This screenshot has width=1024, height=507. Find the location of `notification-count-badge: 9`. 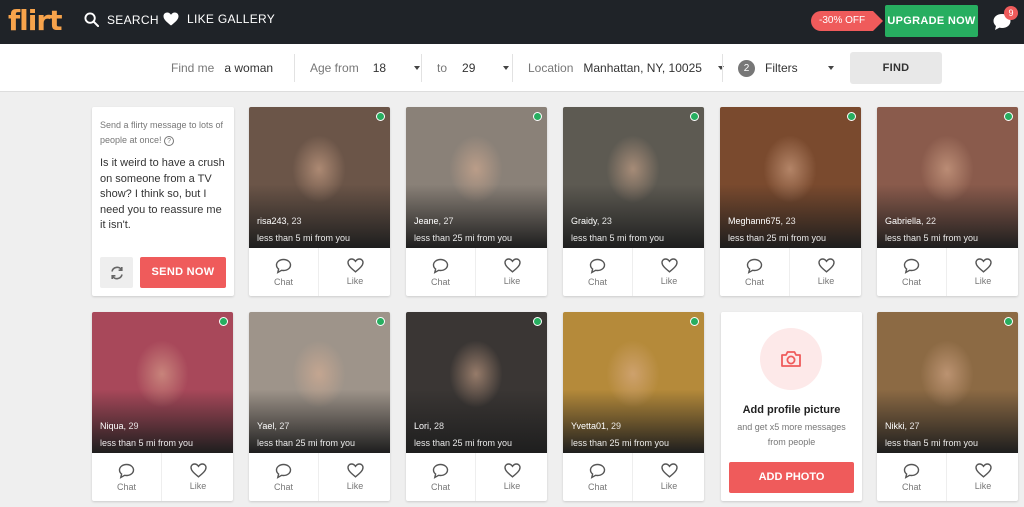

notification-count-badge: 9 is located at coordinates (1011, 13).